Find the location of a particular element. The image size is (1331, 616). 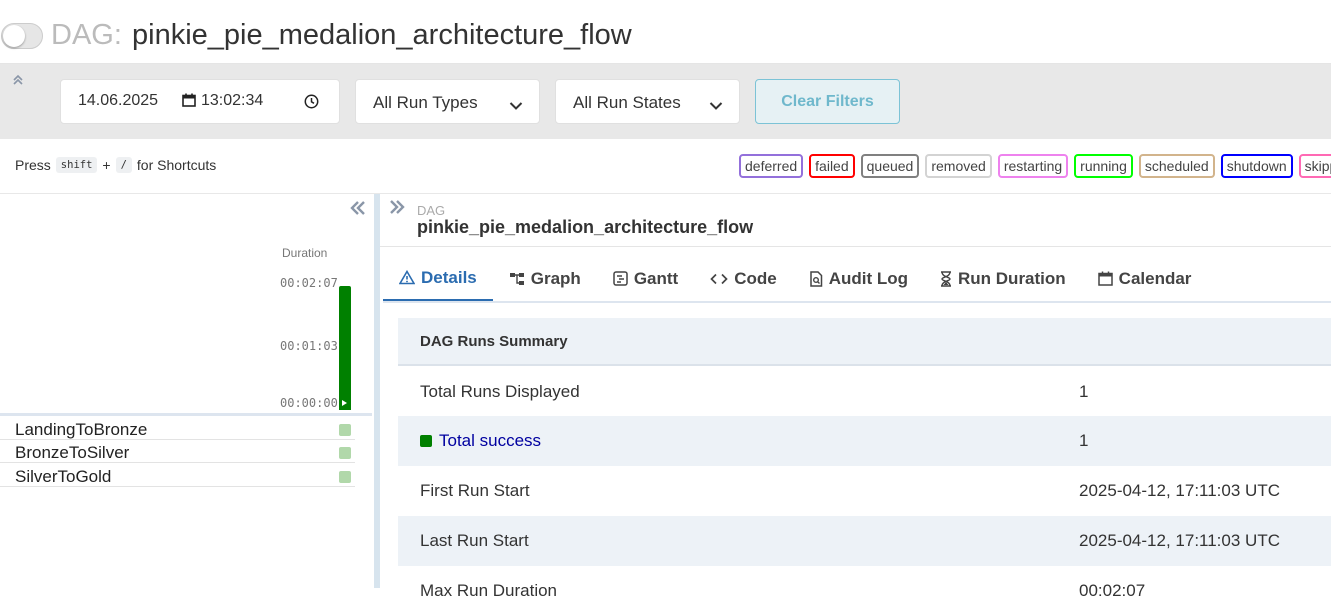

clear-filters-button: Clear Filters is located at coordinates (827, 101).